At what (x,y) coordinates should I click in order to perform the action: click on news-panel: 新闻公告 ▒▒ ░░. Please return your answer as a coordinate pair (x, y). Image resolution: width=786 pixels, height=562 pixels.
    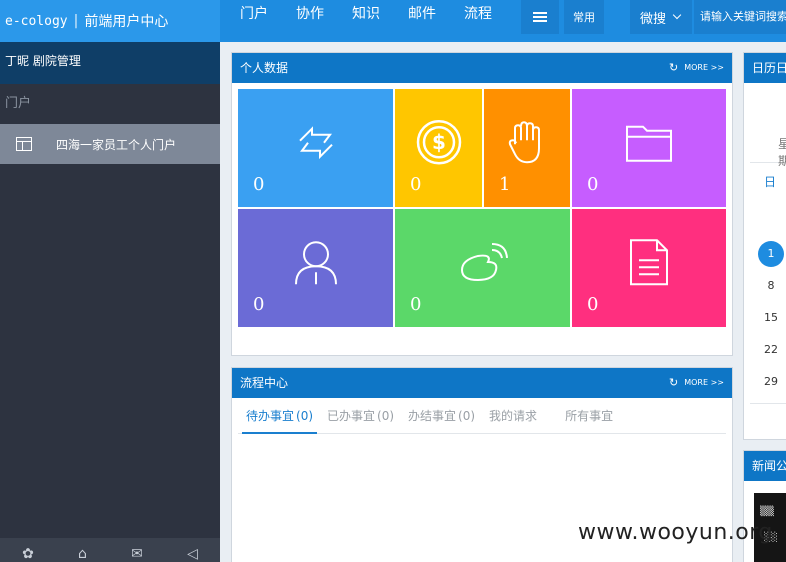
    Looking at the image, I should click on (764, 506).